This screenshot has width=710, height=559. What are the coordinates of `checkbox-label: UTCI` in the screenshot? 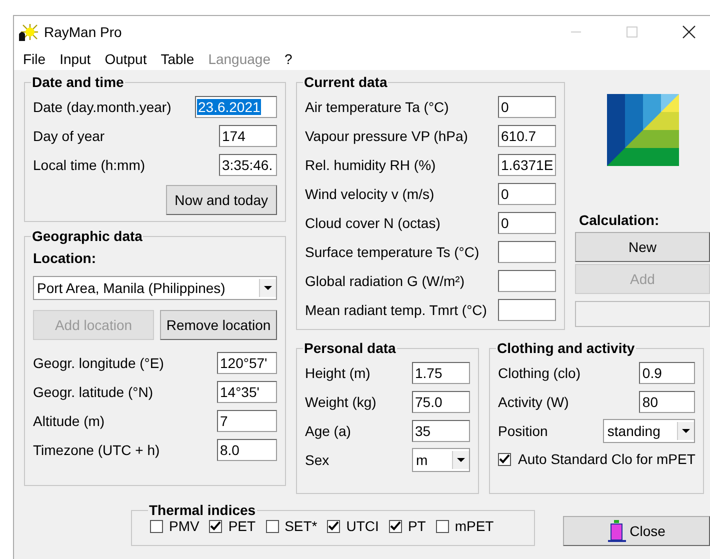 It's located at (362, 526).